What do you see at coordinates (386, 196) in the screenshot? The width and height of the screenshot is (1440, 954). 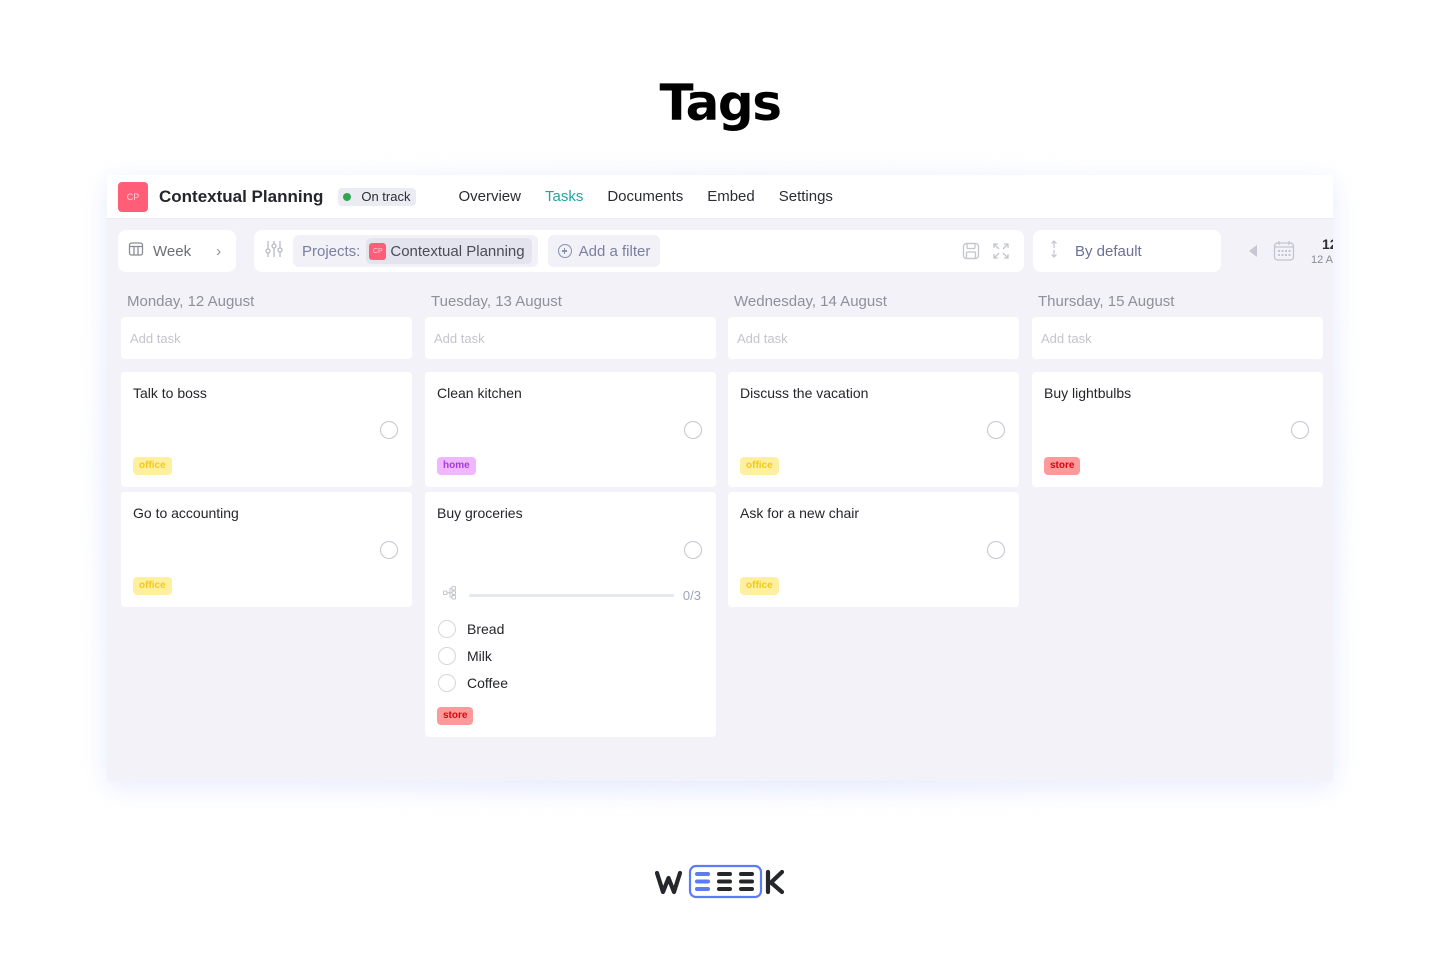 I see `status-label: On track` at bounding box center [386, 196].